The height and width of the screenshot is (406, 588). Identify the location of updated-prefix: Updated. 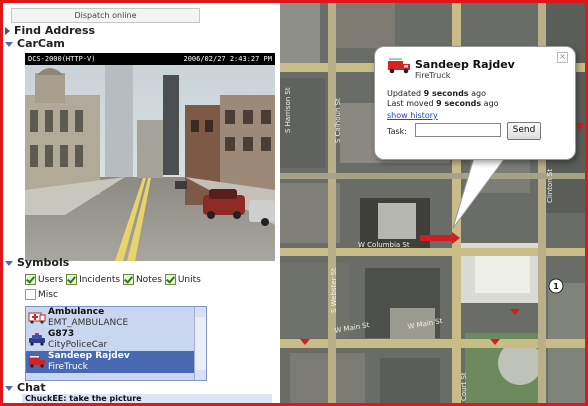
(405, 93).